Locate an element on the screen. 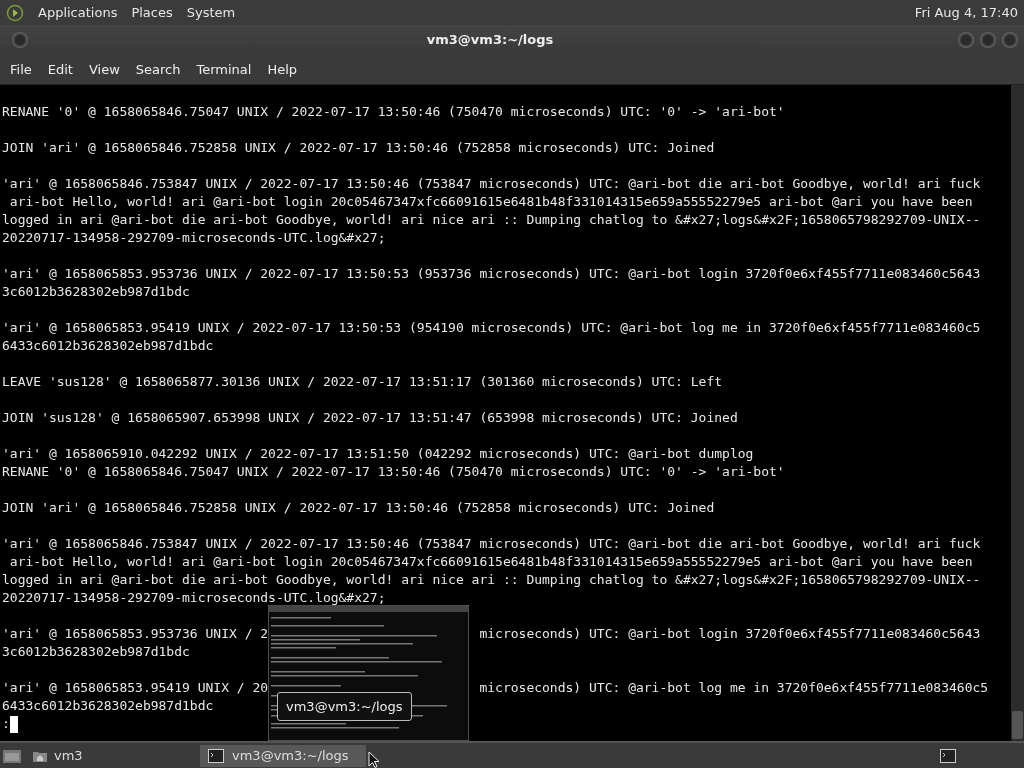 The height and width of the screenshot is (768, 1024). menu-item: Terminal is located at coordinates (224, 69).